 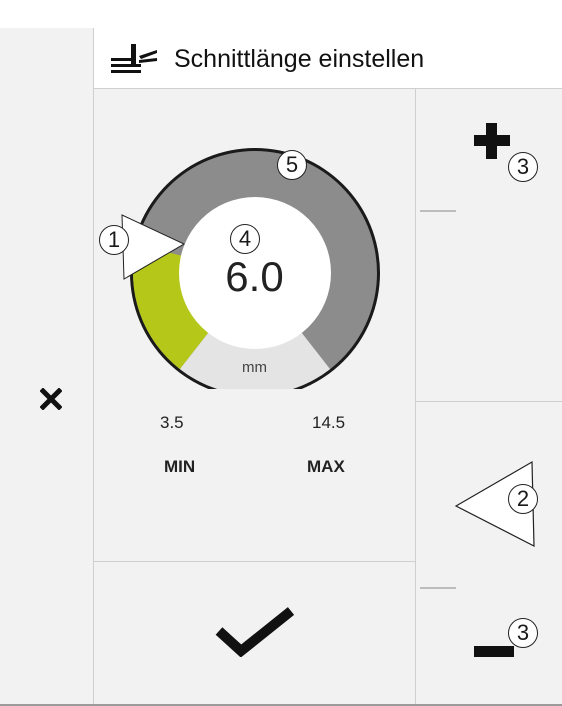 I want to click on minus-icon, so click(x=494, y=651).